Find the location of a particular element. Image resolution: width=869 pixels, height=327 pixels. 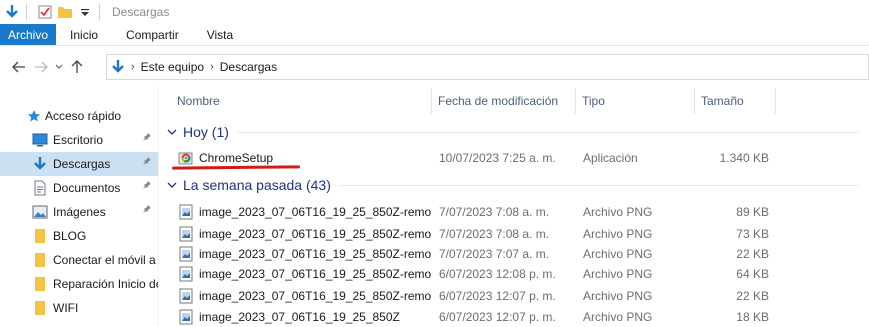

group-label: La semana pasada (43) is located at coordinates (257, 185).